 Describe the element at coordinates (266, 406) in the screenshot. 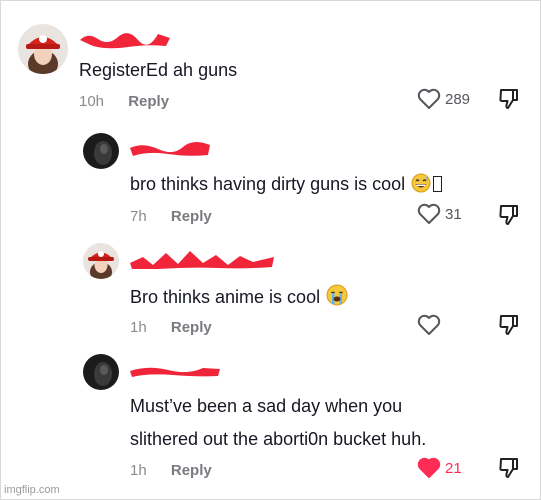

I see `comment-text-line-1: Must’ve been a sad day when you` at that location.